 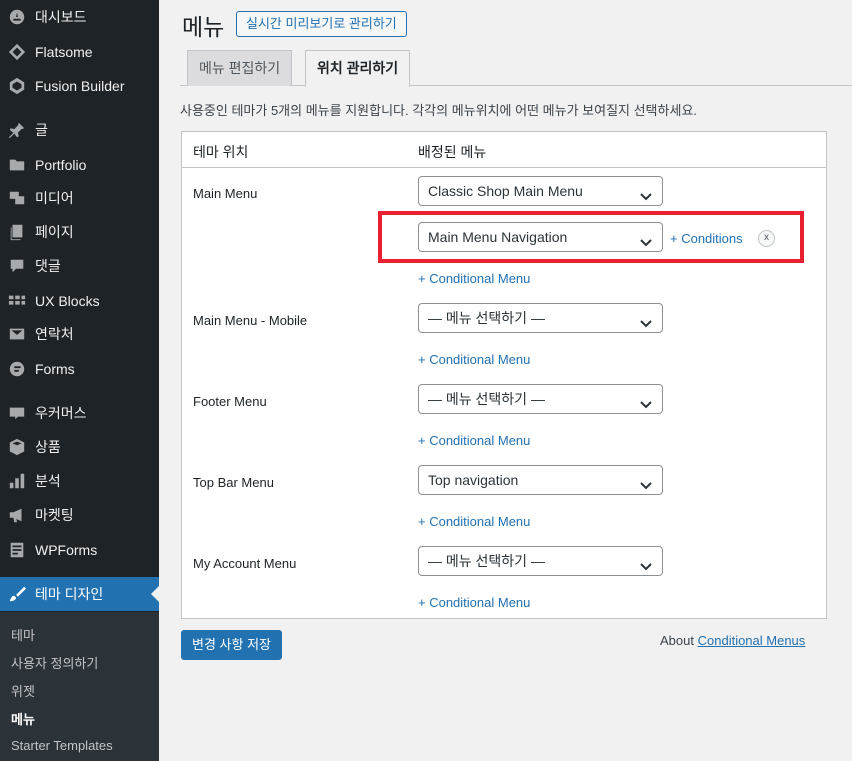 I want to click on column-header-location: 테마 위치, so click(x=221, y=152).